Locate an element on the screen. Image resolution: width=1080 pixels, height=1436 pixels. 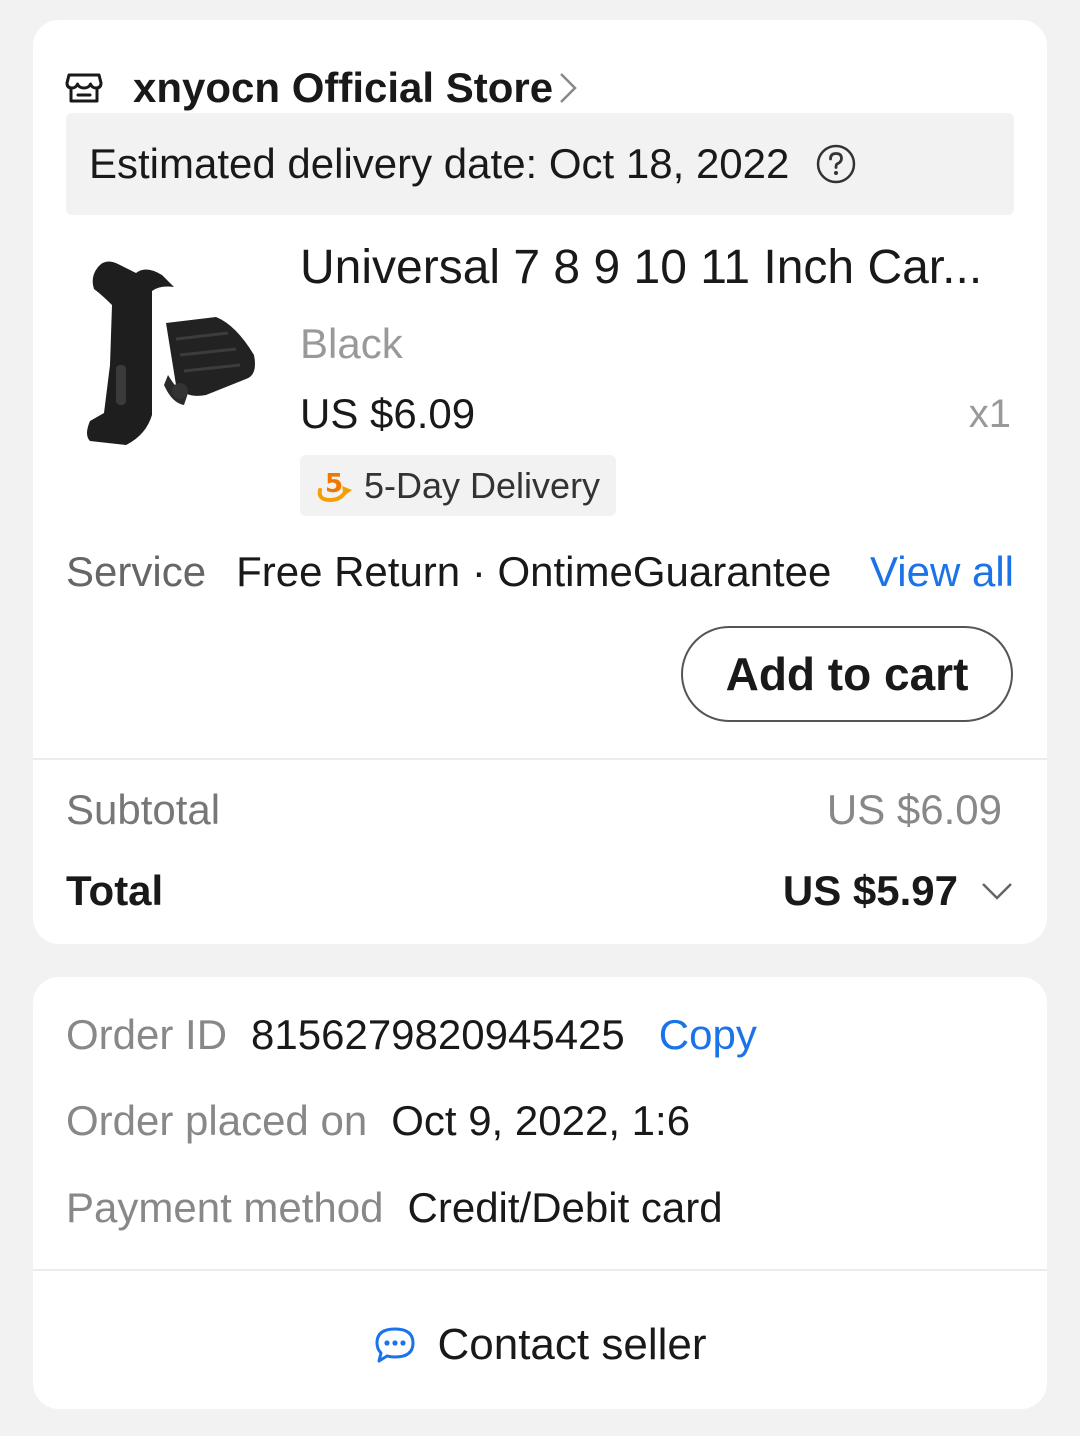
chevron-right-icon is located at coordinates (568, 88).